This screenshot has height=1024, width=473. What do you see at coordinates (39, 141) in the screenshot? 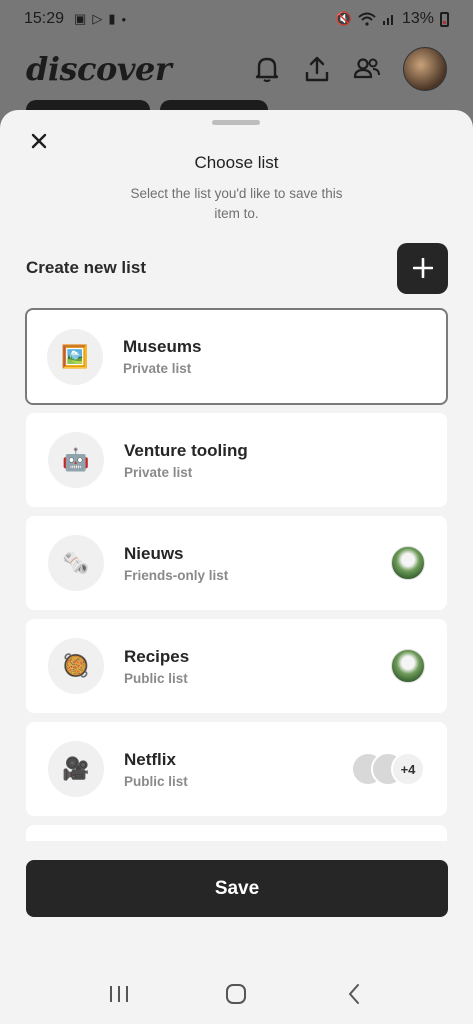
I see `close-icon` at bounding box center [39, 141].